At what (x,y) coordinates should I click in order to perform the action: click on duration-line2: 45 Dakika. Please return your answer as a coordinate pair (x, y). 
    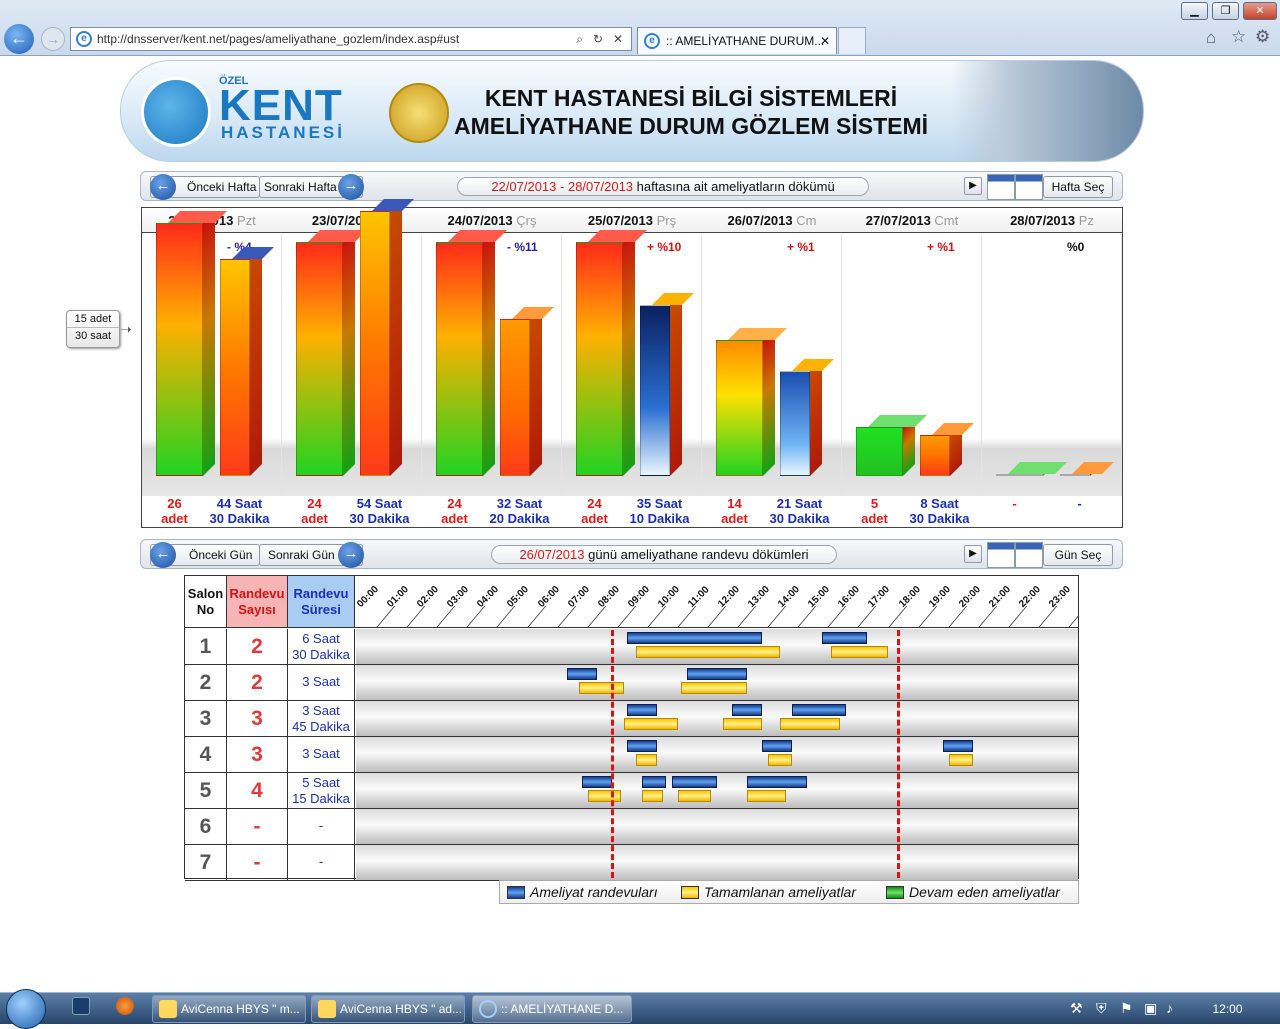
    Looking at the image, I should click on (321, 726).